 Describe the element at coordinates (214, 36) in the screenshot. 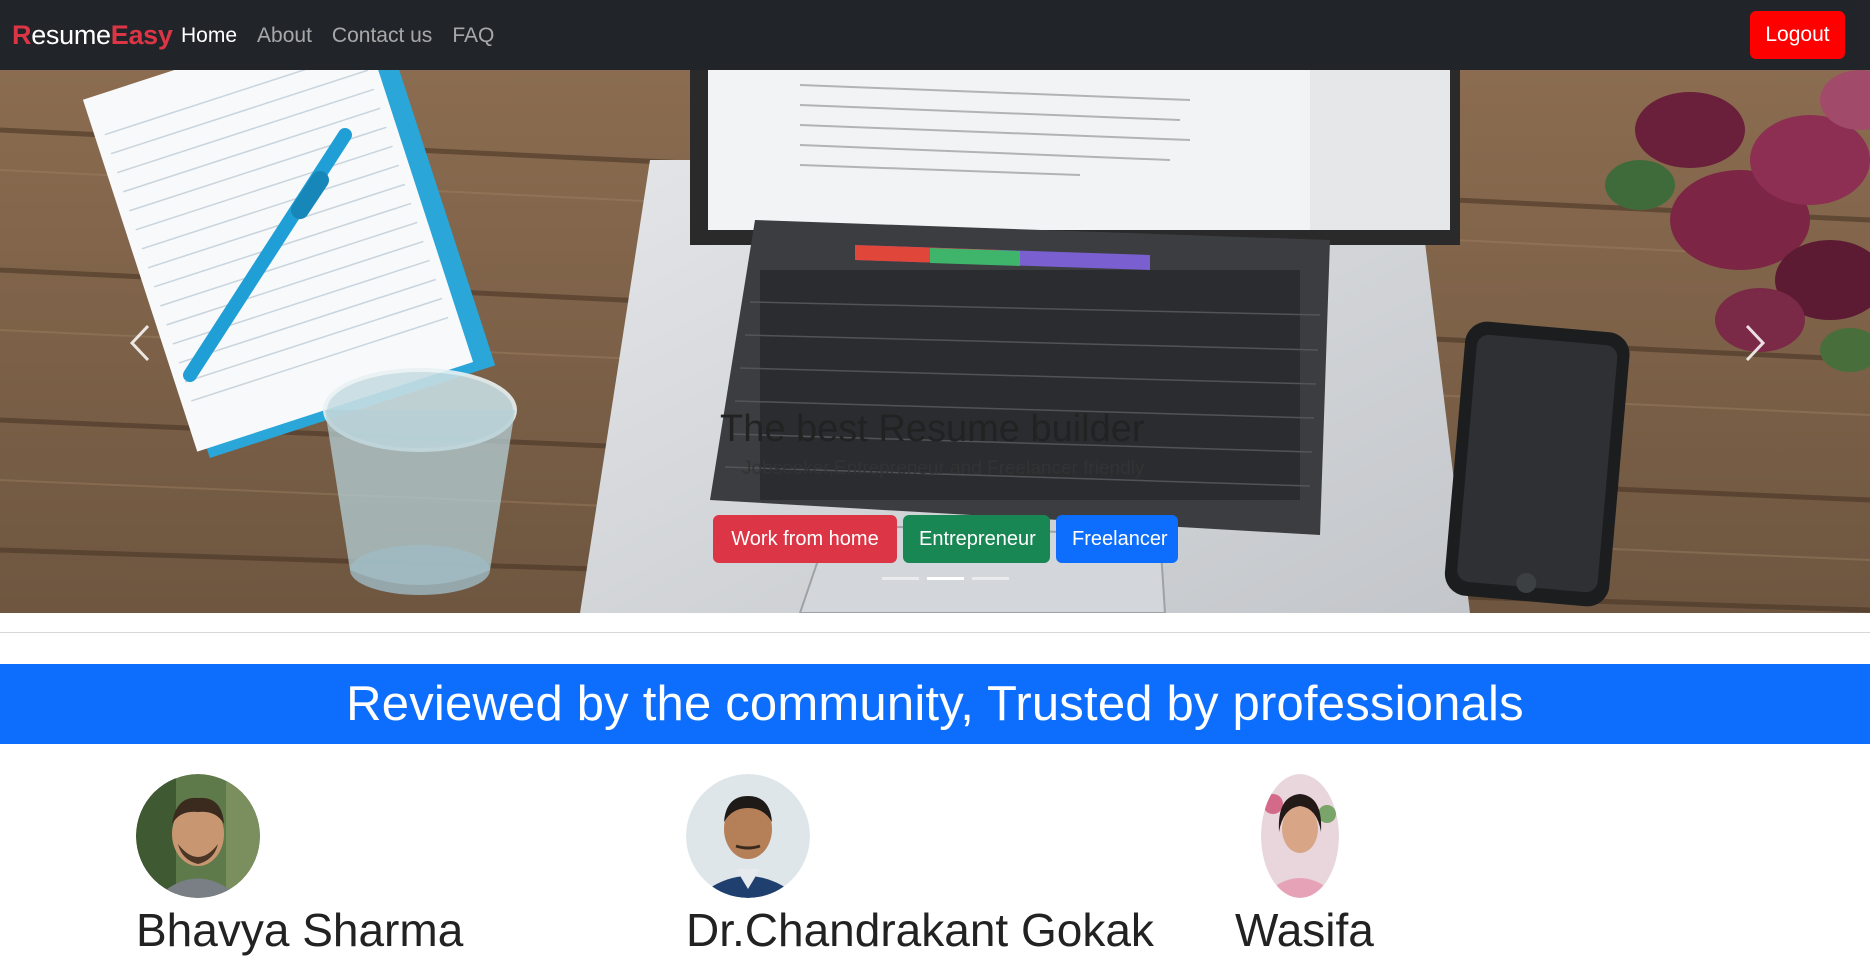

I see `nav-link-home: Home` at that location.